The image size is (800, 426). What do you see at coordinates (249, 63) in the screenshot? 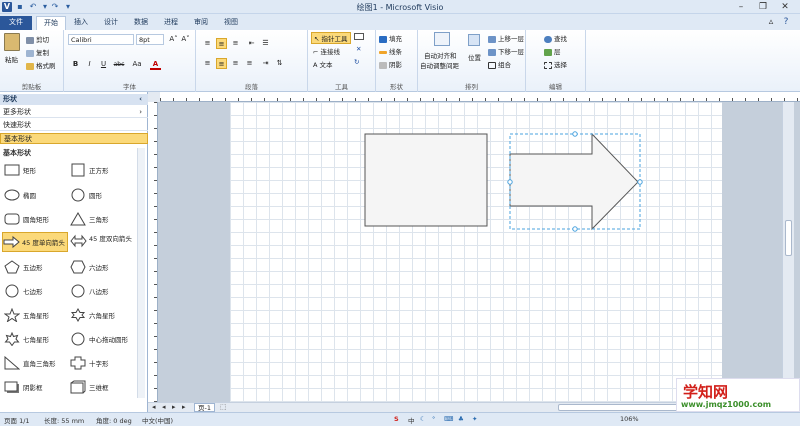
I see `justify-icon: ≡` at bounding box center [249, 63].